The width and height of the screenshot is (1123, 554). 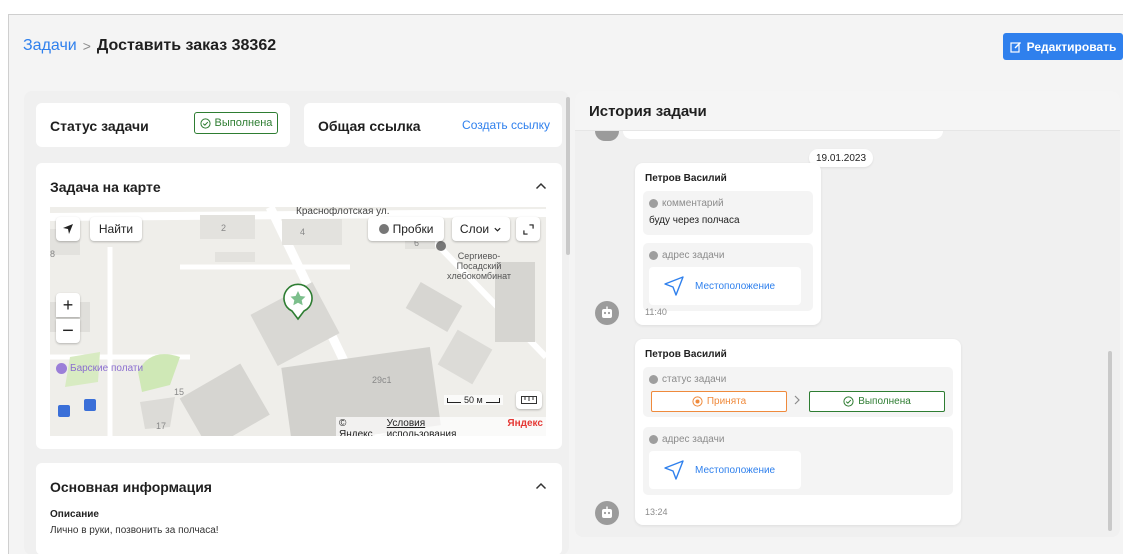 I want to click on zoom-out-button: −, so click(x=68, y=331).